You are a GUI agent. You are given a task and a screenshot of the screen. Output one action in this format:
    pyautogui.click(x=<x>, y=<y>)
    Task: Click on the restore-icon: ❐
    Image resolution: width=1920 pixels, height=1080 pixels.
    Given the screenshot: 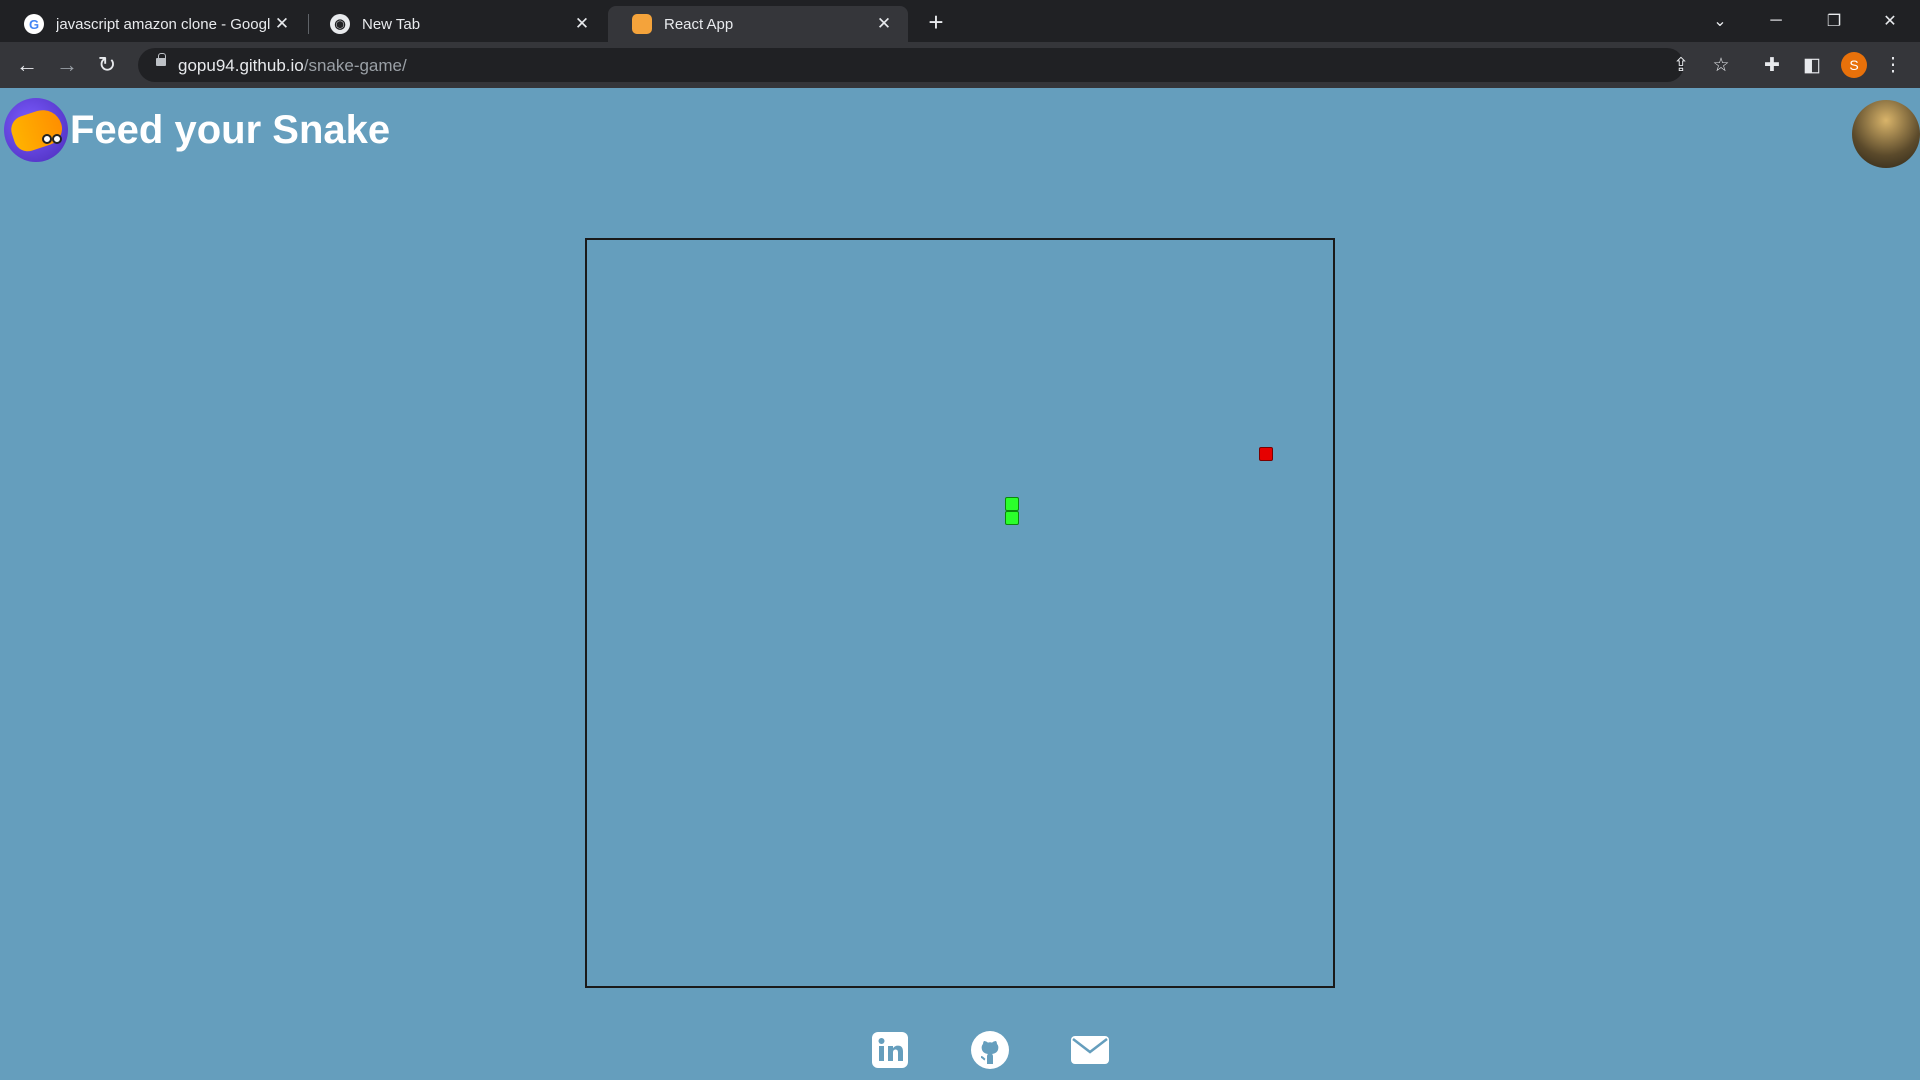 What is the action you would take?
    pyautogui.click(x=1834, y=21)
    